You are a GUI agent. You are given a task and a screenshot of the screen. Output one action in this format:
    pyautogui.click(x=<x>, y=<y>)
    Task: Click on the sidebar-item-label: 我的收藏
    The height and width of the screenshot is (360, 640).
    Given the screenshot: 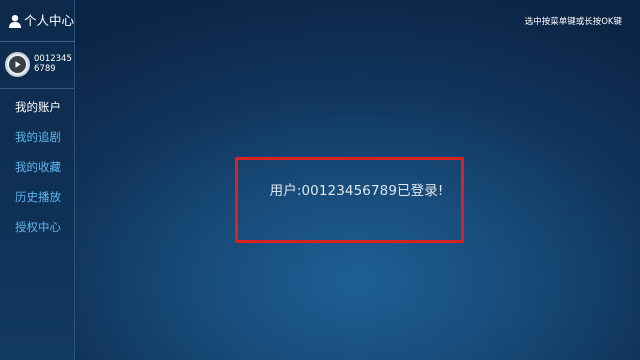 What is the action you would take?
    pyautogui.click(x=38, y=167)
    